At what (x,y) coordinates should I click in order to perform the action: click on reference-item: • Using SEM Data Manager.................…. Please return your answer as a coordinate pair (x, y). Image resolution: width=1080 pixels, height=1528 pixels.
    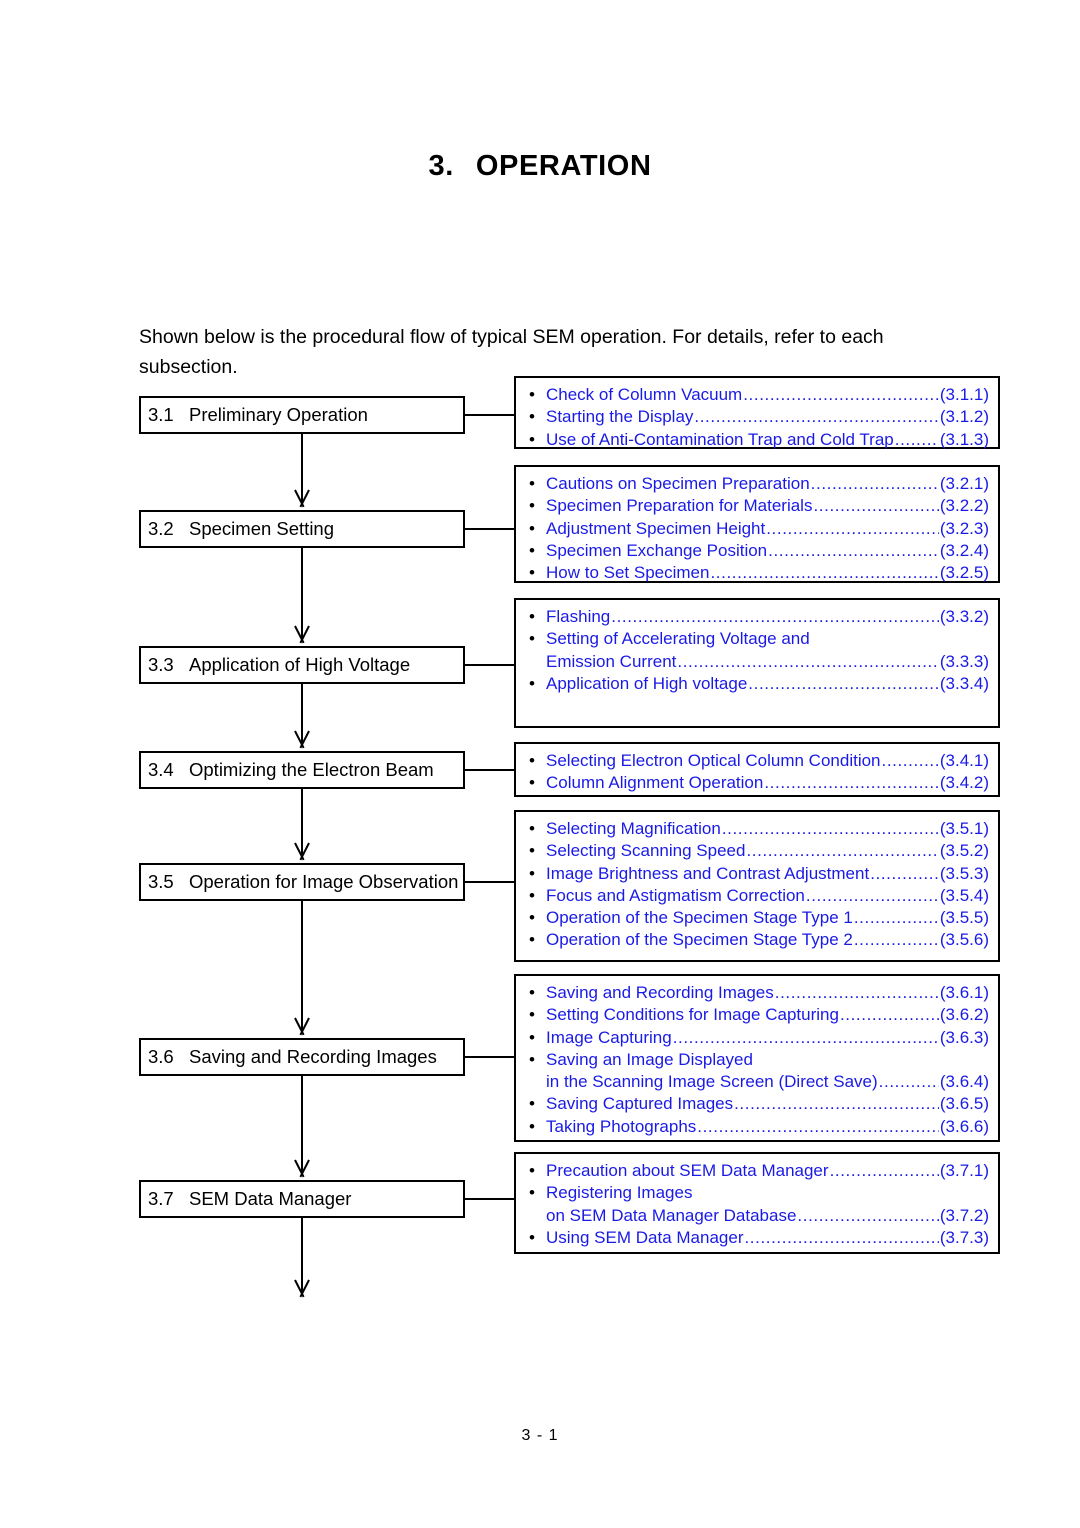
    Looking at the image, I should click on (757, 1238).